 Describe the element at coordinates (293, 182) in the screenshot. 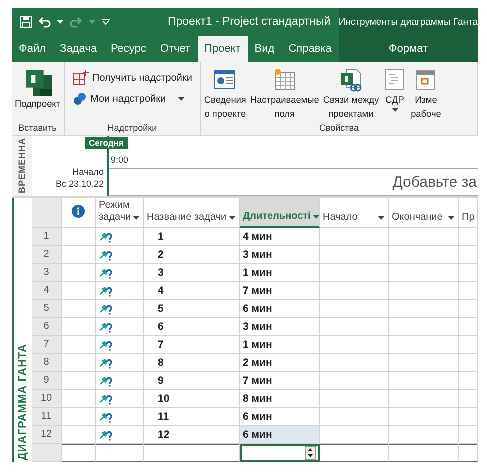

I see `timeline-bar: Добавьте за` at that location.